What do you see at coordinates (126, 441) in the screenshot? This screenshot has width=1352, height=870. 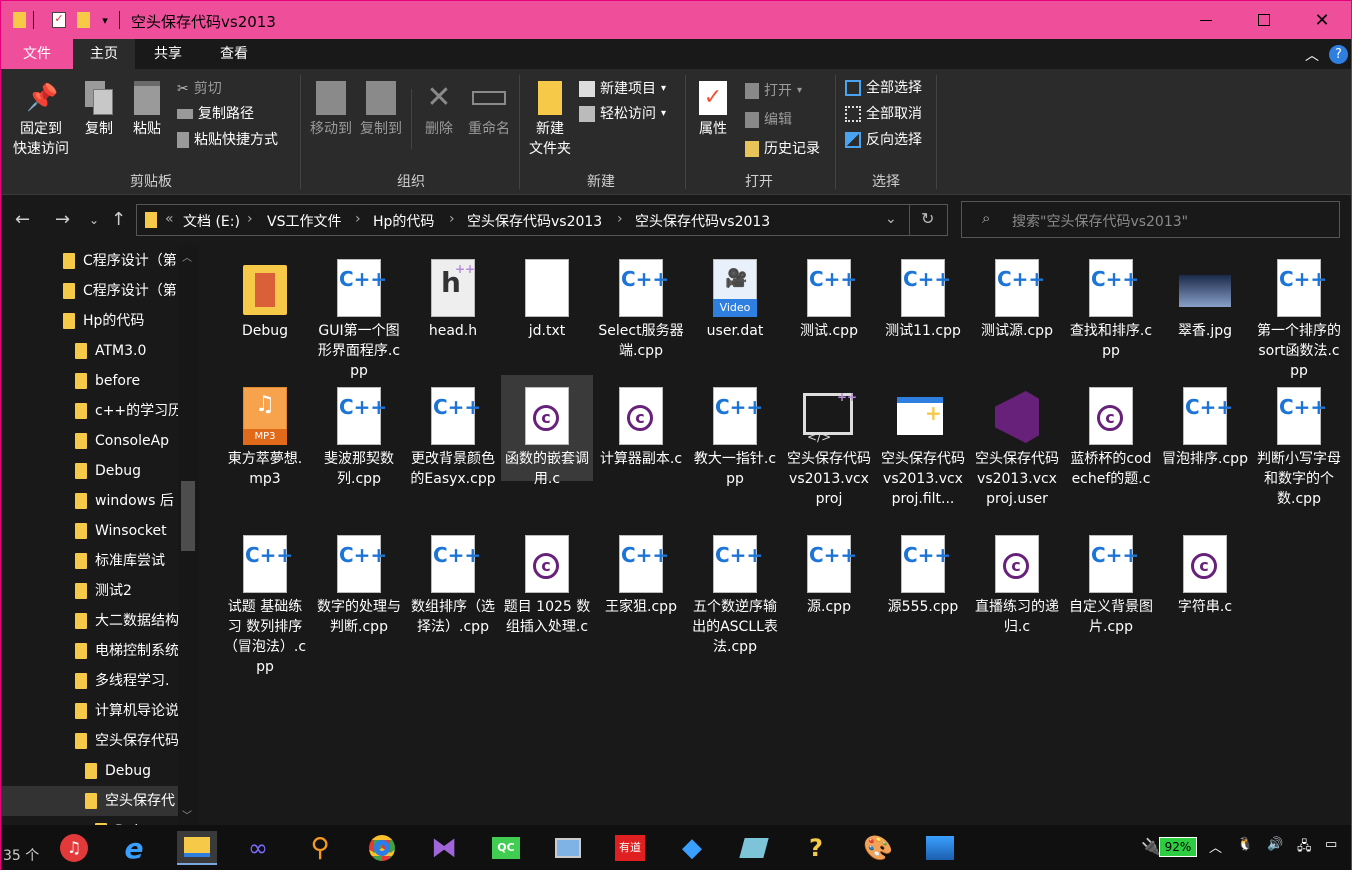 I see `nav-tree-item: ConsoleAp` at bounding box center [126, 441].